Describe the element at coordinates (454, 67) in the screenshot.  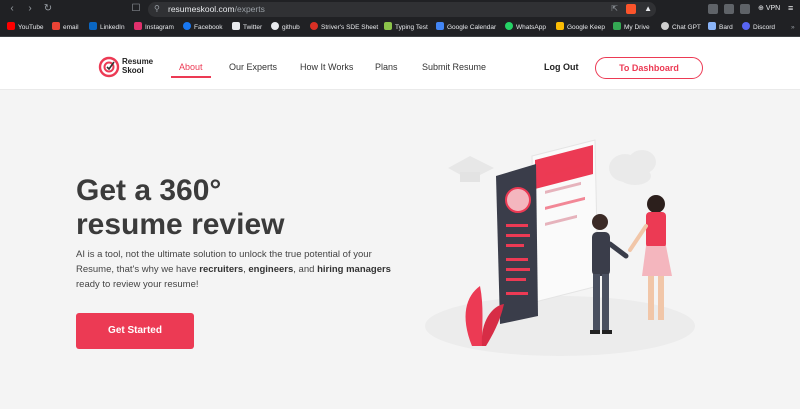
I see `nav-submit-resume: Submit Resume` at that location.